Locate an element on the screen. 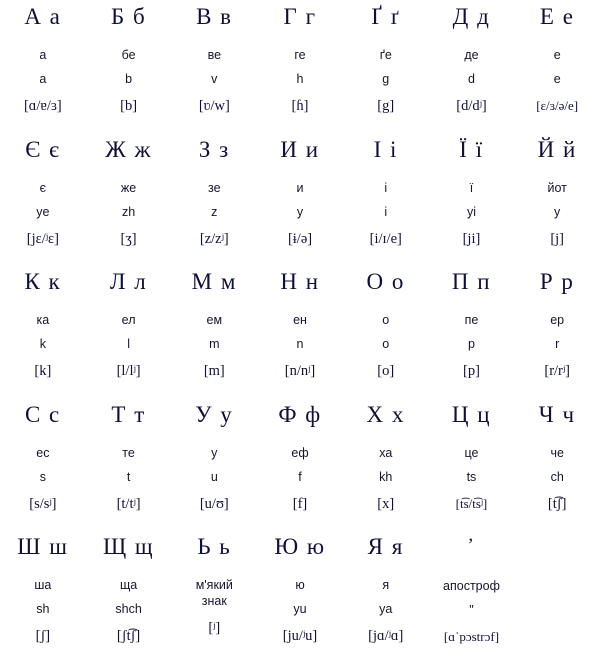 This screenshot has height=663, width=600. letter-cell: Л л ел l [l/lʲ] is located at coordinates (129, 331).